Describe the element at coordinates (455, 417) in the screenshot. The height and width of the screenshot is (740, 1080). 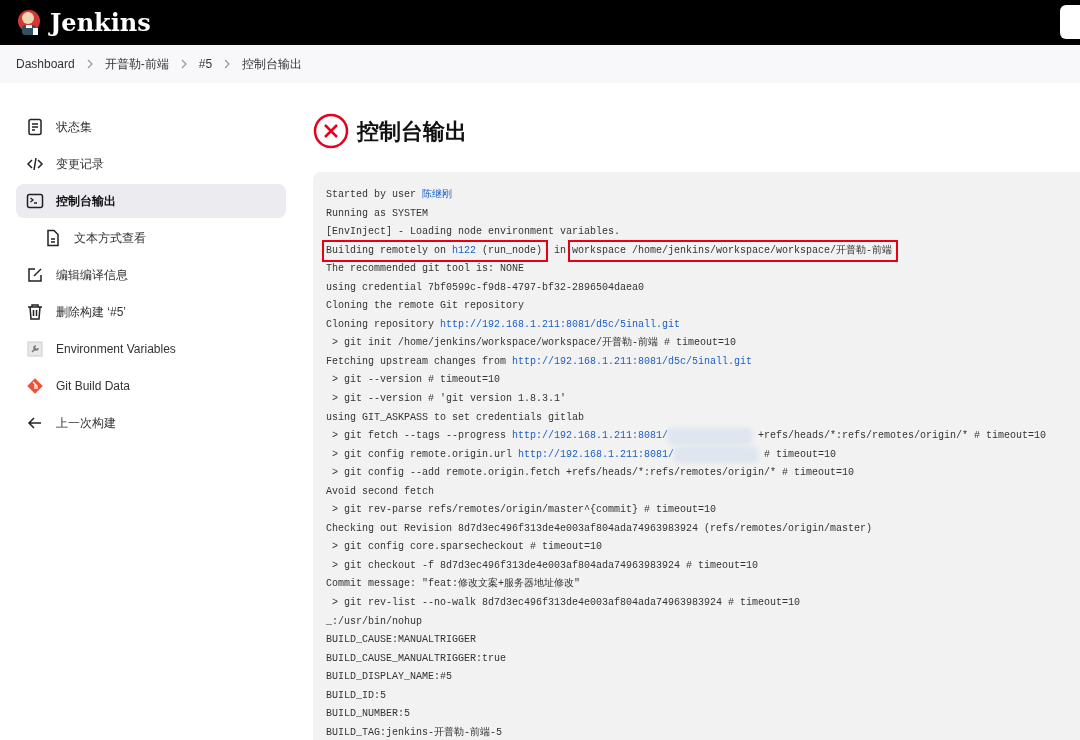
I see `console-text: using GIT_ASKPASS to set credentials gitlab` at that location.